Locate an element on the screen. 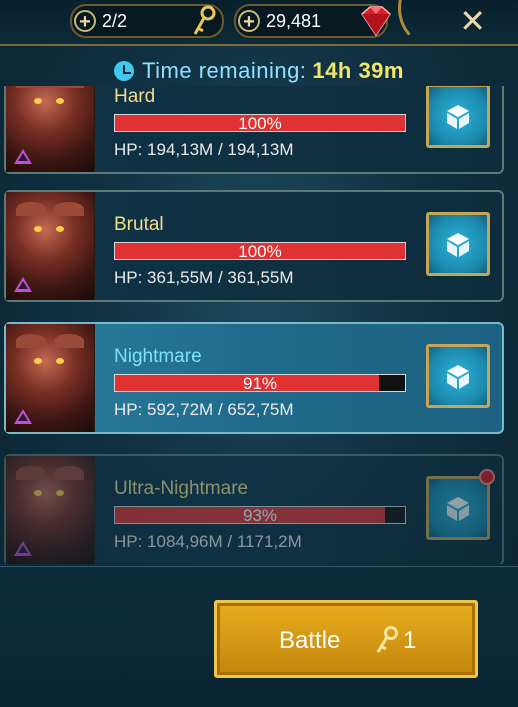  add-gems-button: + is located at coordinates (249, 21).